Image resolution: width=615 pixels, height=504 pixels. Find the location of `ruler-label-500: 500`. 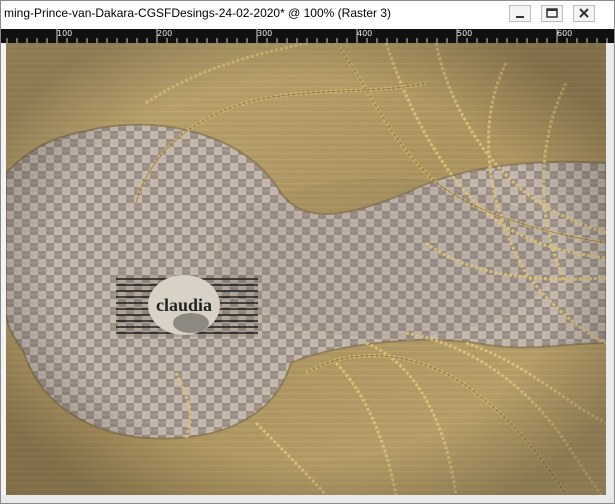

ruler-label-500: 500 is located at coordinates (465, 33).